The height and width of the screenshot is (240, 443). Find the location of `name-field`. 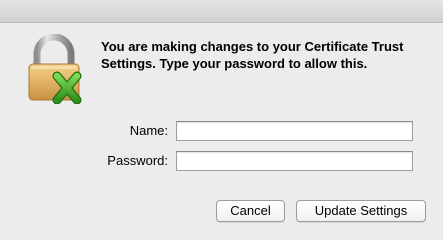

name-field is located at coordinates (294, 131).